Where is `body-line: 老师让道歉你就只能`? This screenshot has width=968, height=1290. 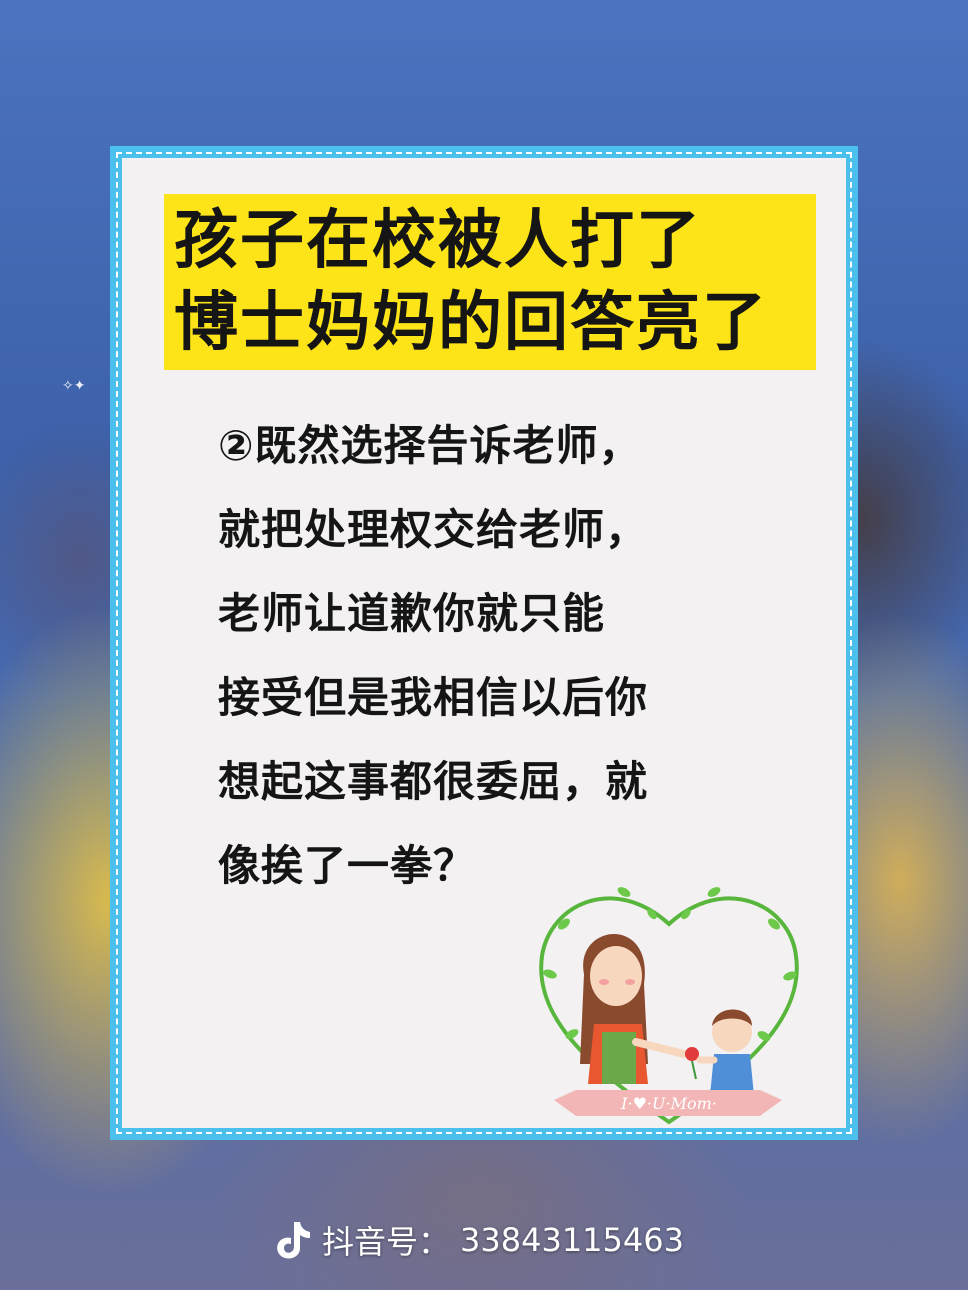
body-line: 老师让道歉你就只能 is located at coordinates (412, 613).